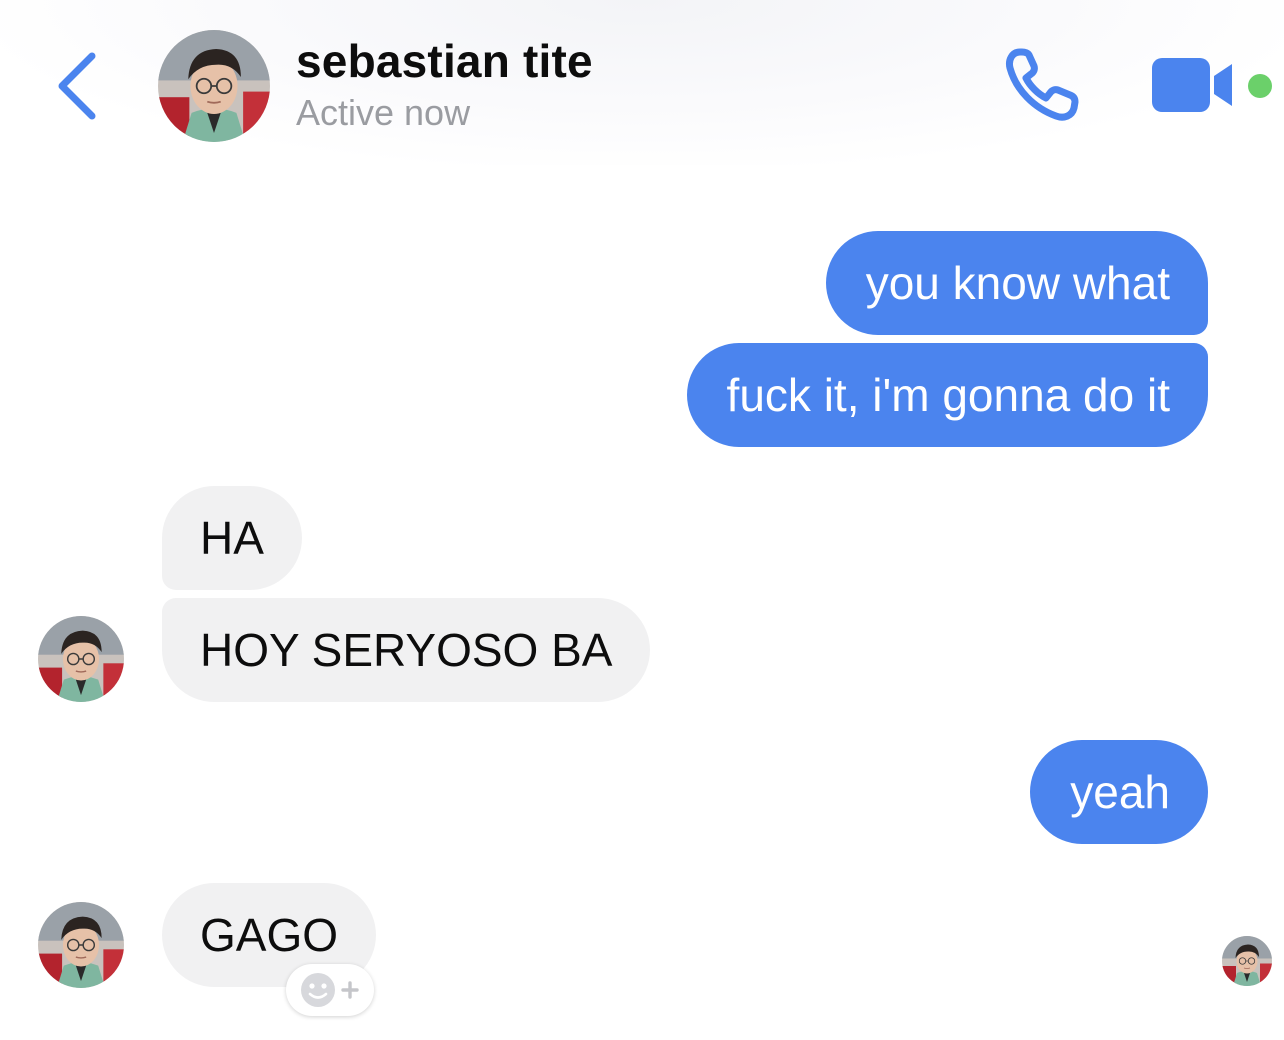  I want to click on message-bubble-outgoing: fuck it, i'm gonna do it, so click(947, 395).